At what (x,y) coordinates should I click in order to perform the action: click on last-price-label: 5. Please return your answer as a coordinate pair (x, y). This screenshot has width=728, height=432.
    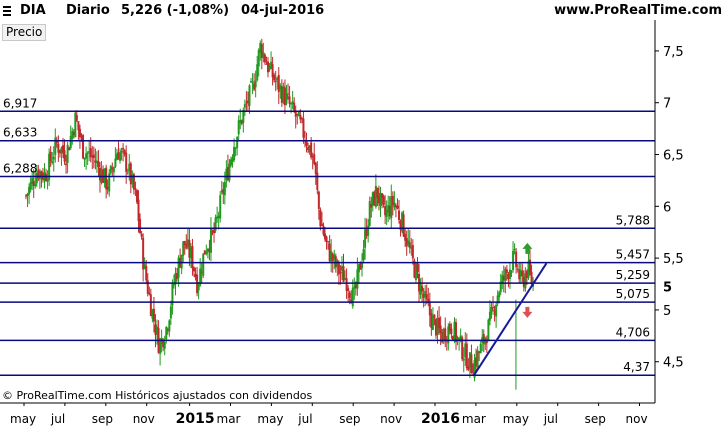
    Looking at the image, I should click on (667, 288).